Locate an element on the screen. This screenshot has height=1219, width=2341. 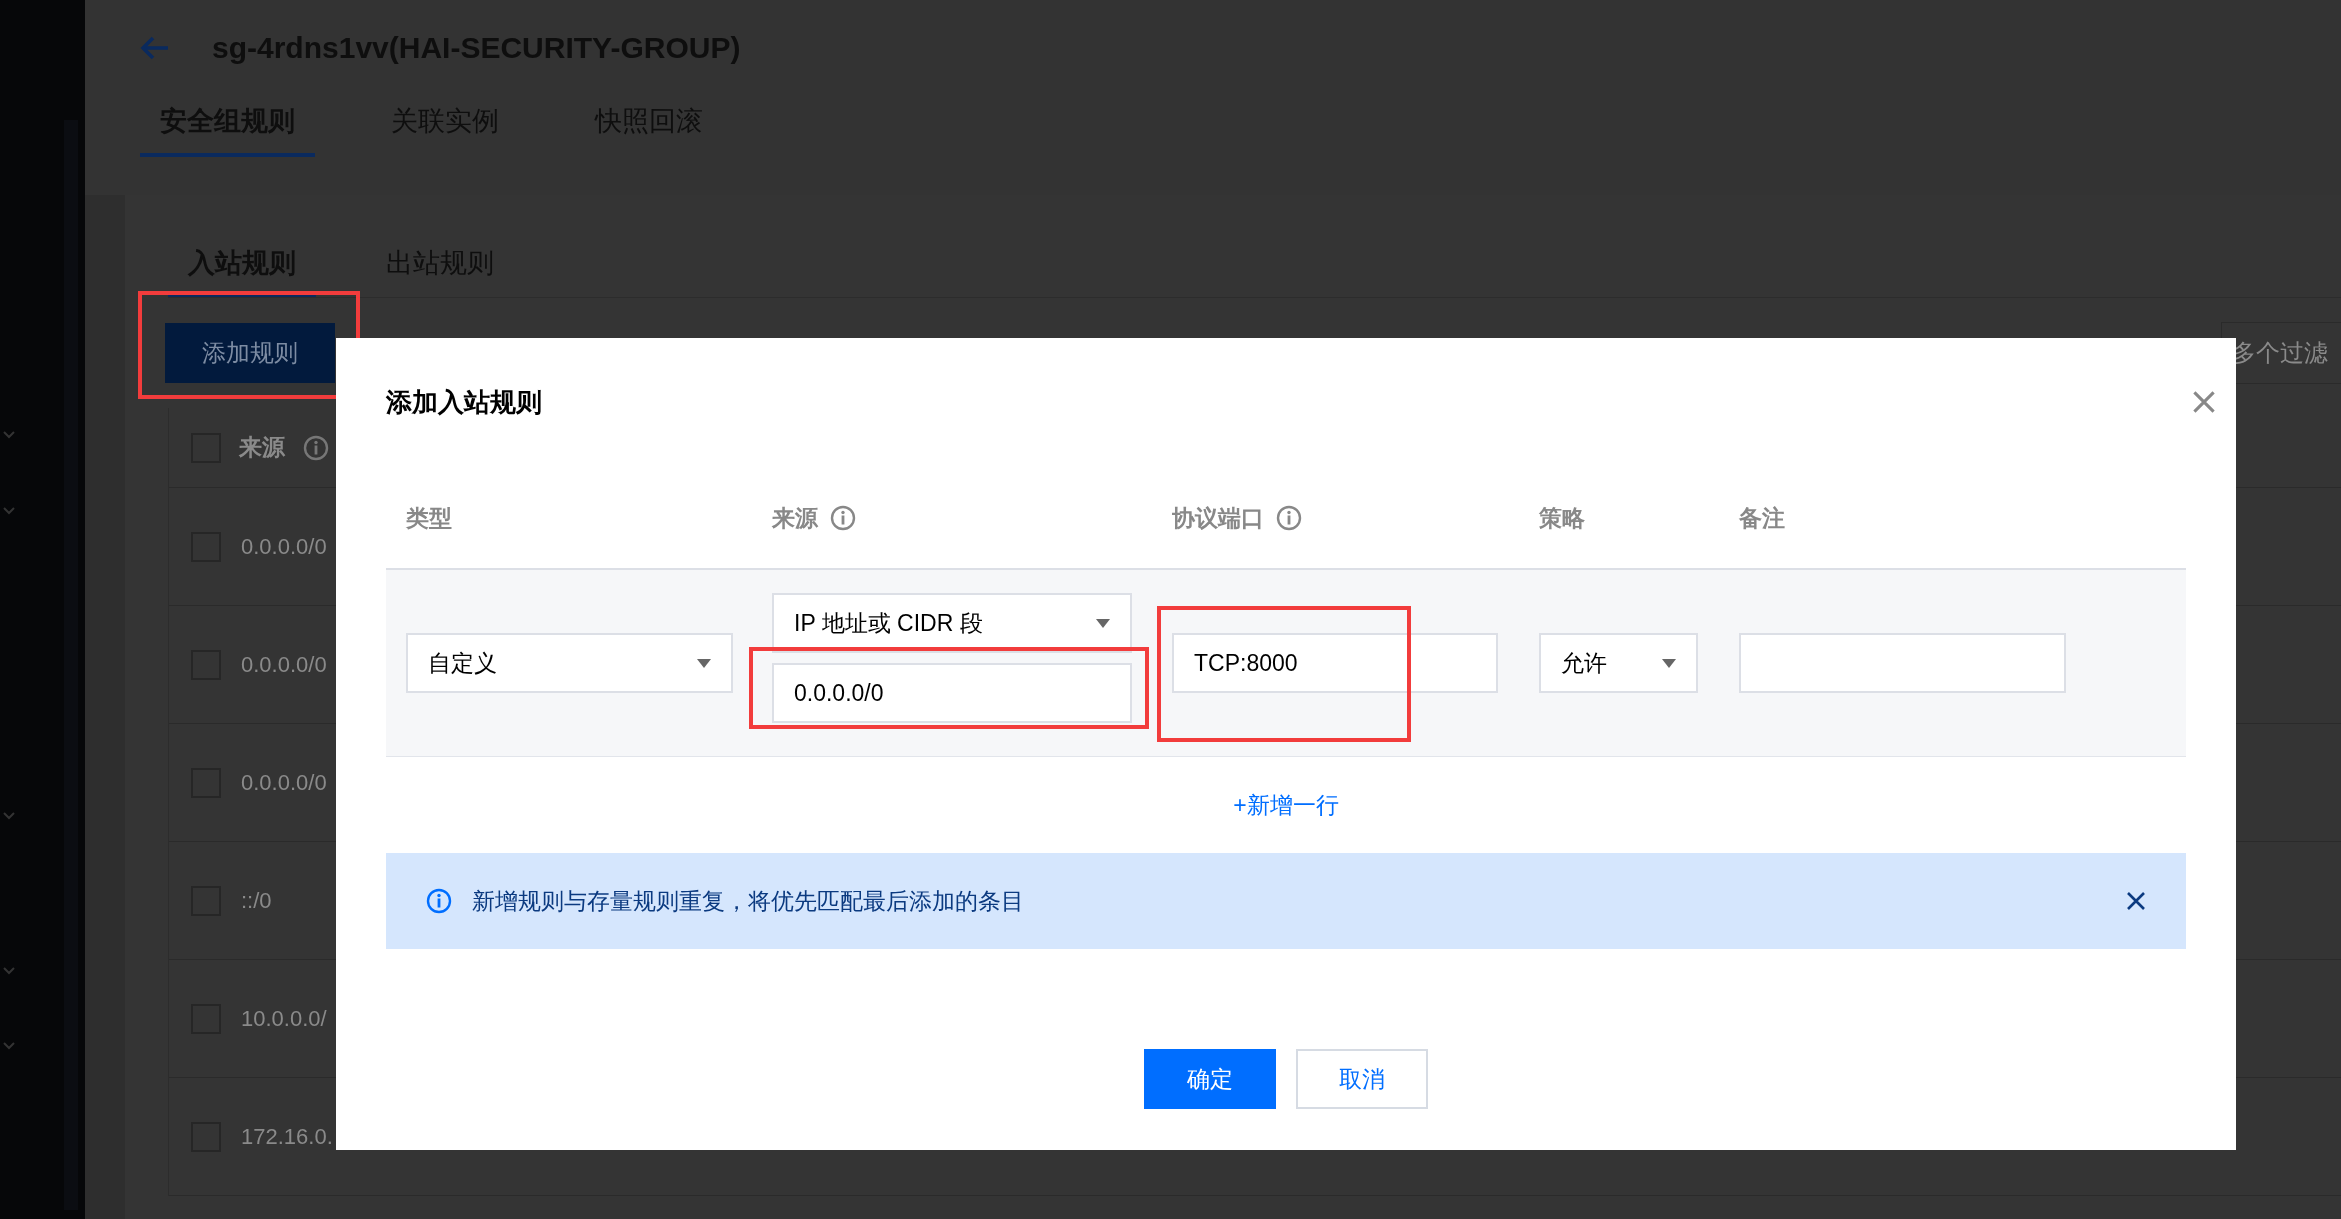
column-header: 策略 is located at coordinates (1562, 518).